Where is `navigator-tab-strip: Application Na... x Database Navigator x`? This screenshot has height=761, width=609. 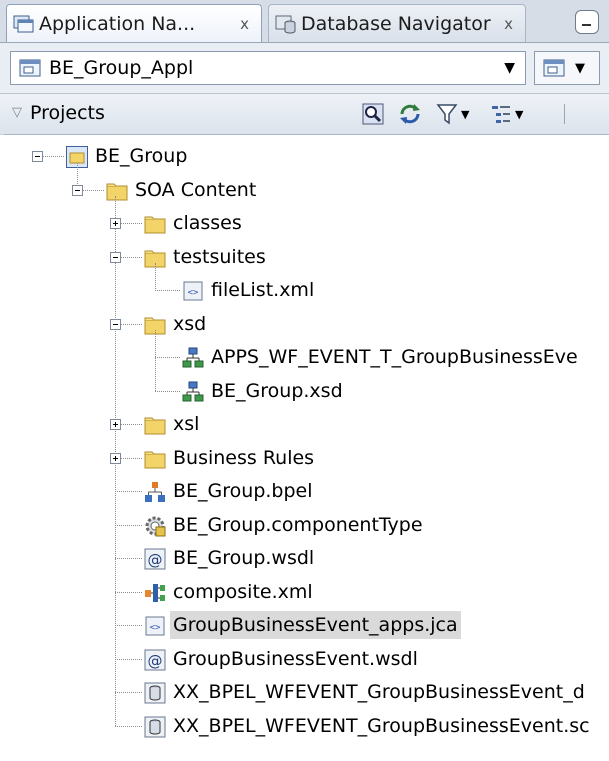 navigator-tab-strip: Application Na... x Database Navigator x is located at coordinates (304, 21).